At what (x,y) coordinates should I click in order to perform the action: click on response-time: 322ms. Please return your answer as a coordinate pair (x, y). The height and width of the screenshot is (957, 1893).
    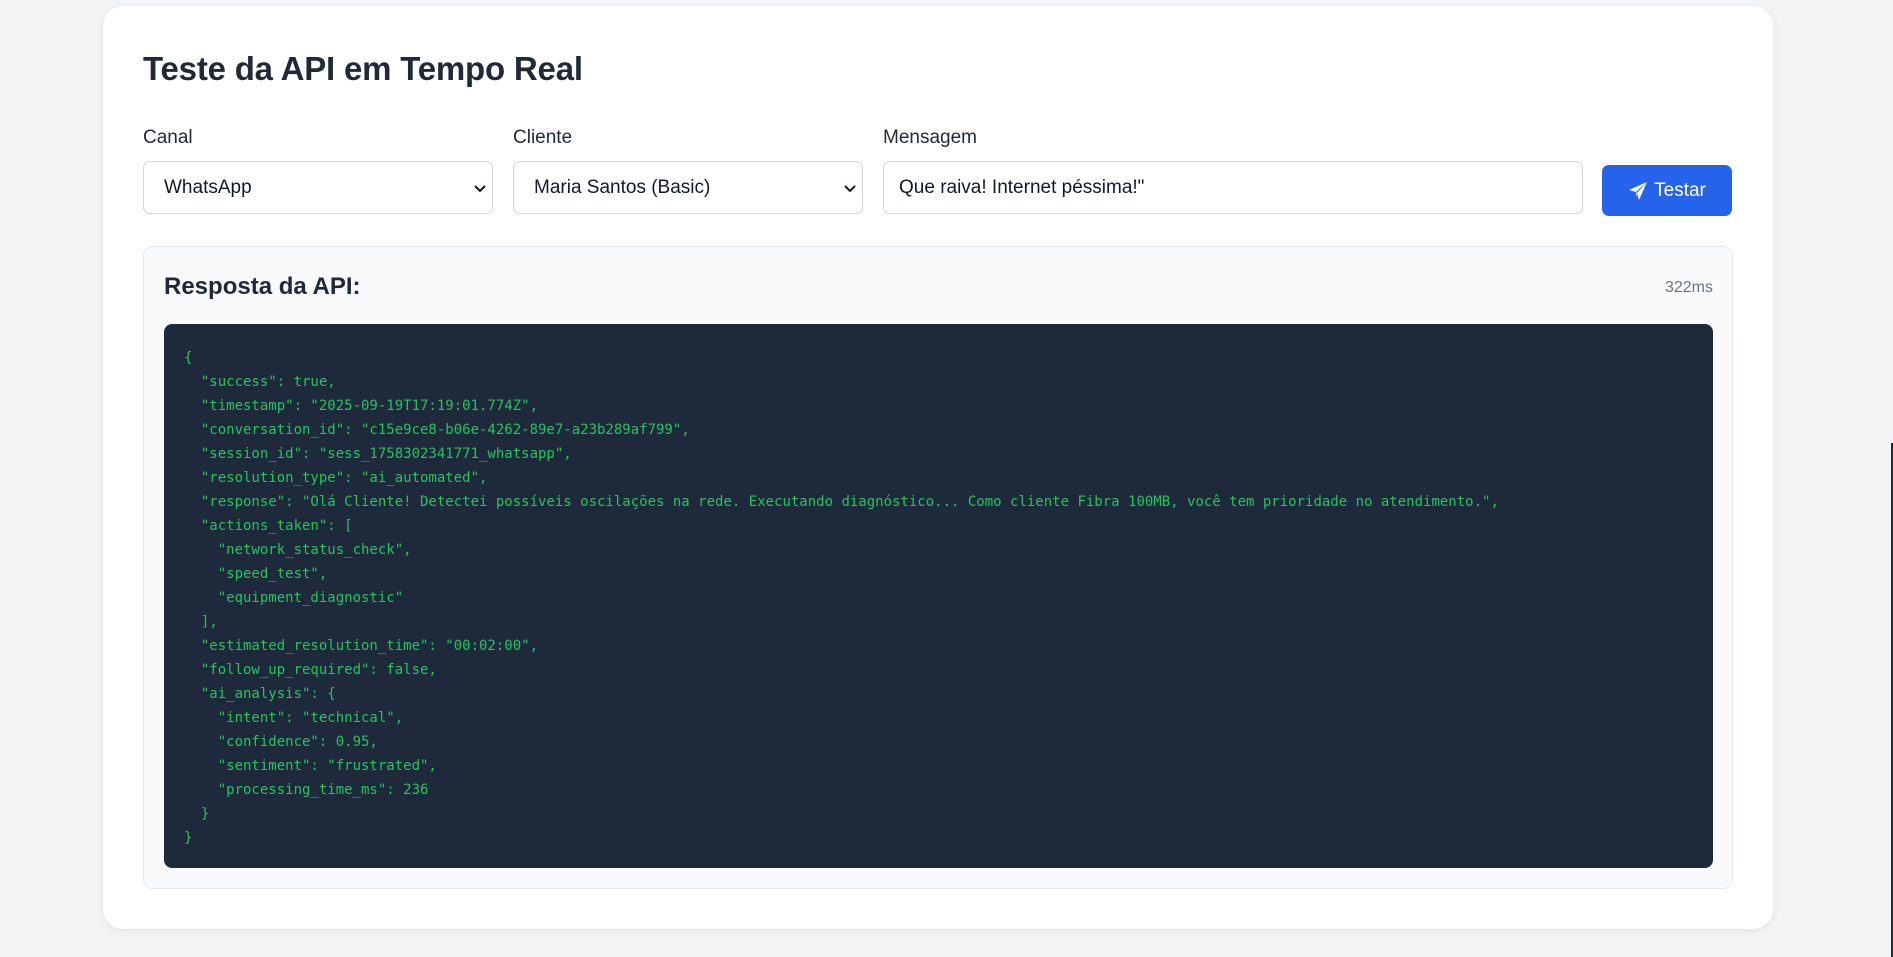
    Looking at the image, I should click on (1688, 287).